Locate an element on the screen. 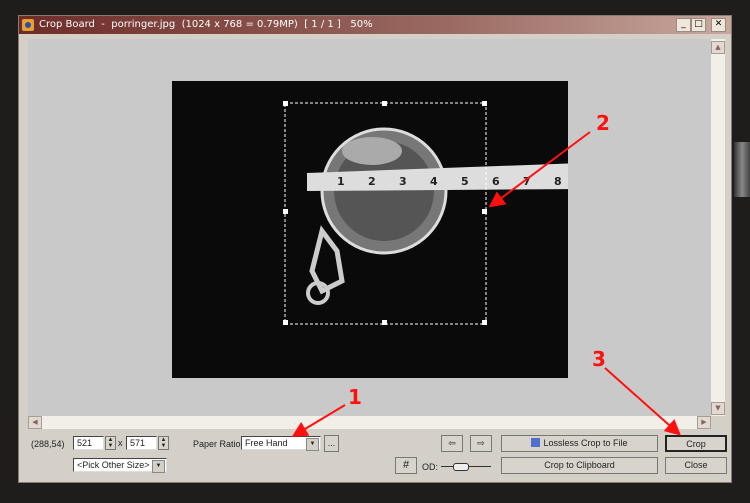 The height and width of the screenshot is (503, 750). annotation-2: 2 is located at coordinates (603, 123).